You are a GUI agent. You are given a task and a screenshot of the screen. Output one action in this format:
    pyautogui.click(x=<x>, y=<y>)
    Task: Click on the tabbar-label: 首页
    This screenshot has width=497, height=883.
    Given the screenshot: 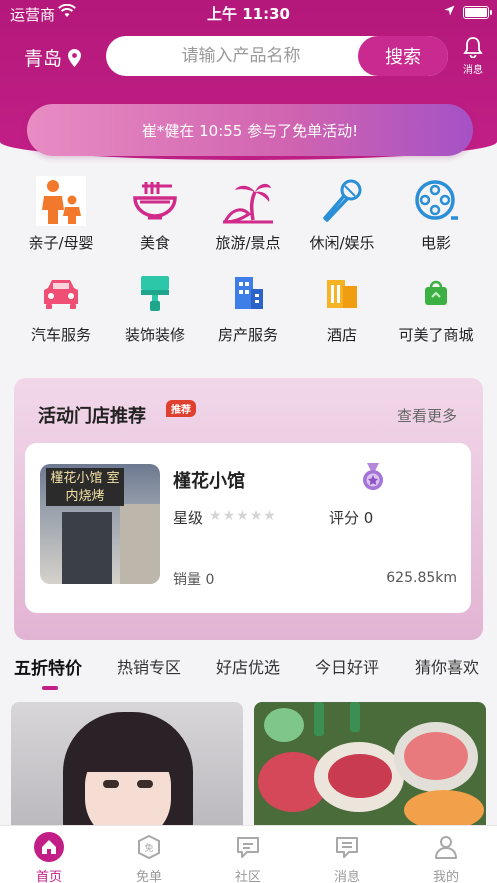 What is the action you would take?
    pyautogui.click(x=48, y=876)
    